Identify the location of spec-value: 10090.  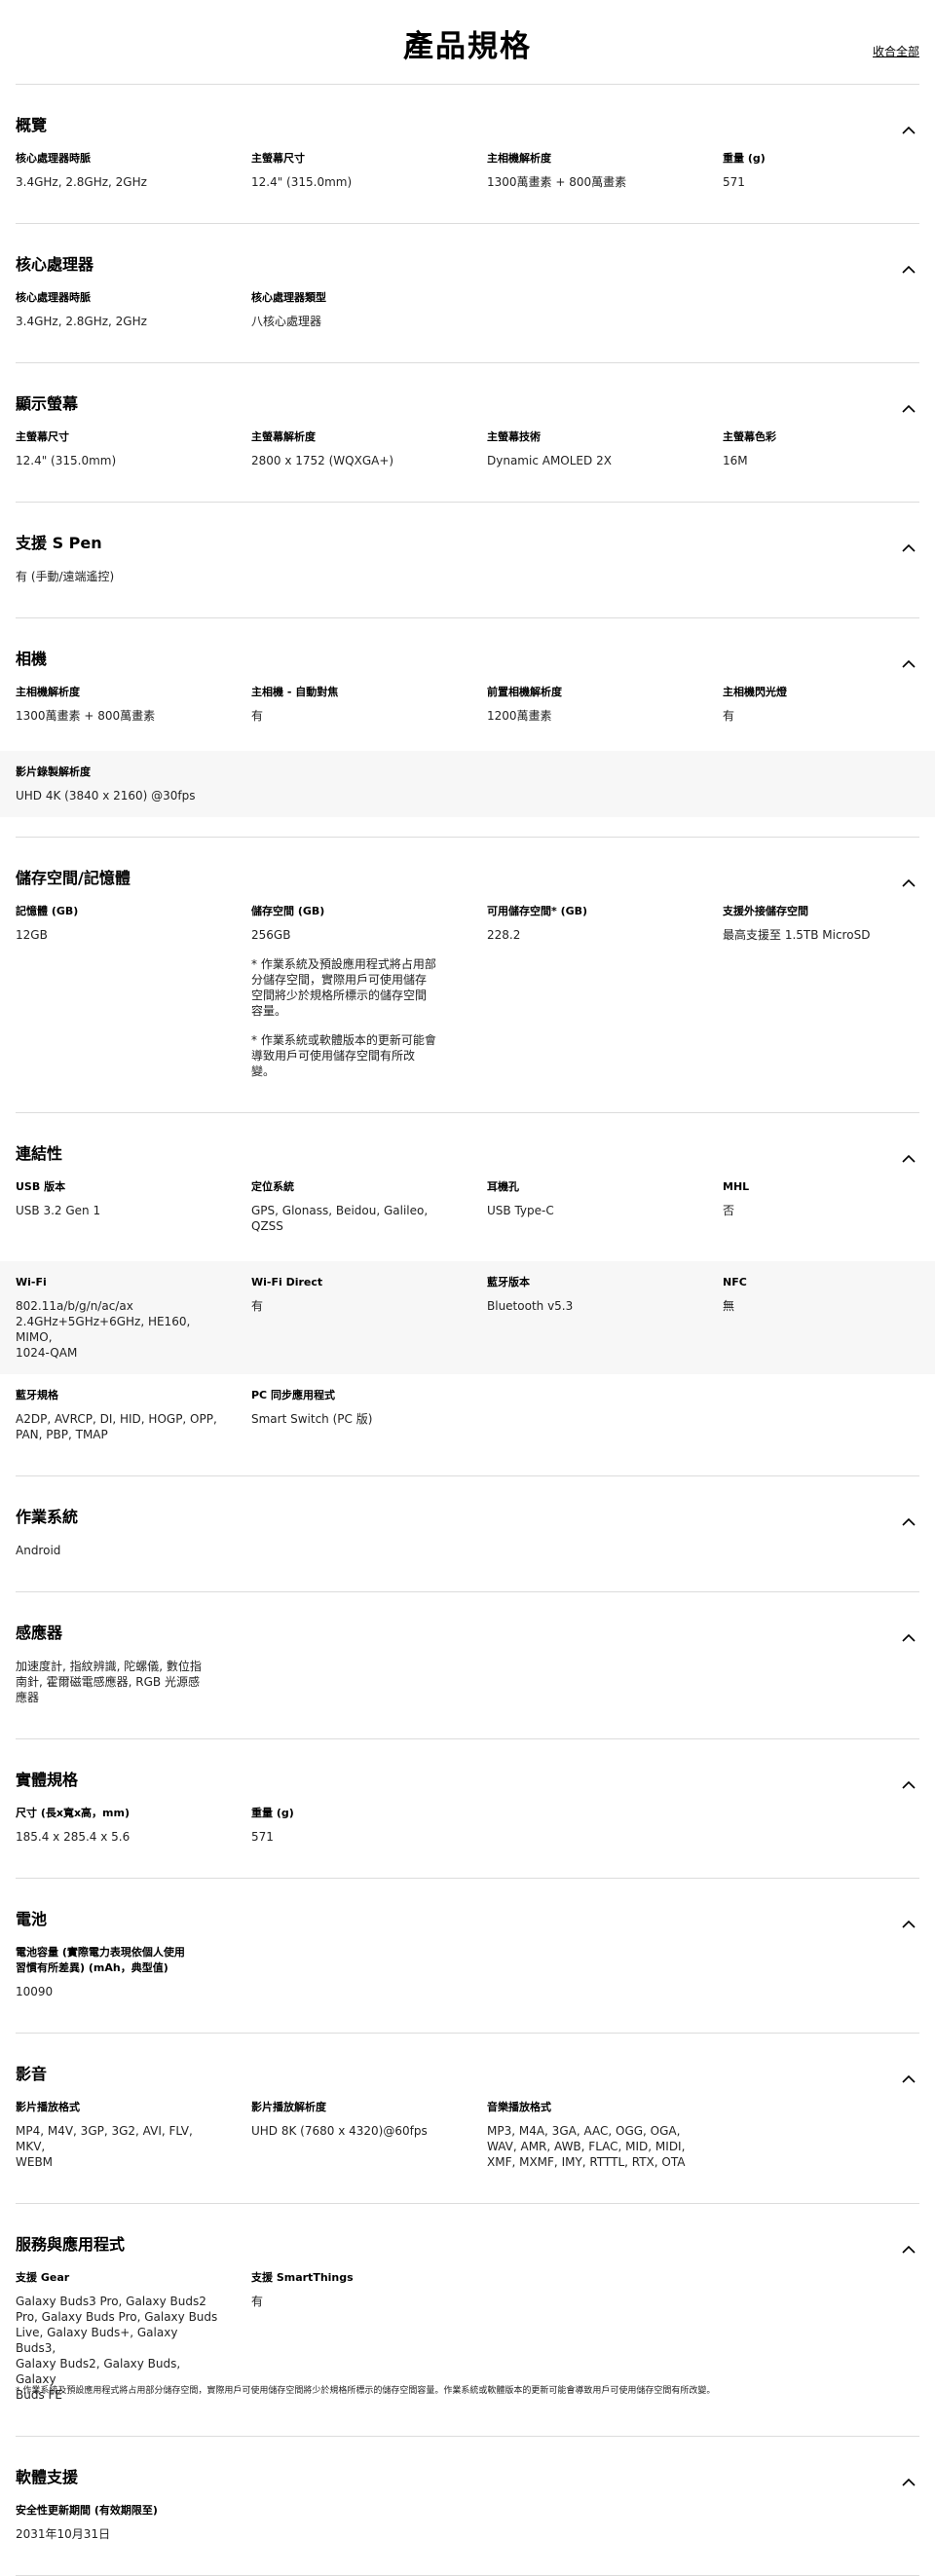
(35, 1991).